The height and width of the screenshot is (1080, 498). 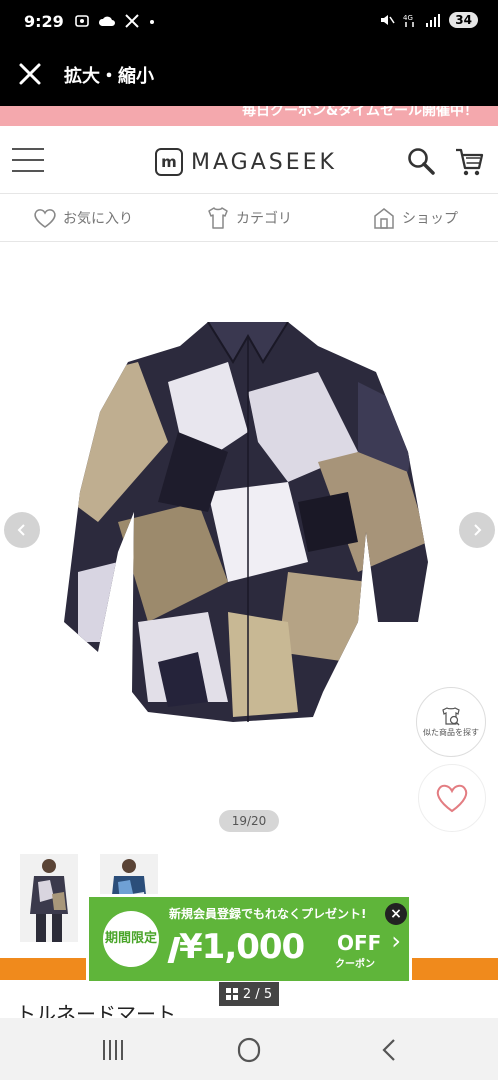 I want to click on signal-icon, so click(x=433, y=20).